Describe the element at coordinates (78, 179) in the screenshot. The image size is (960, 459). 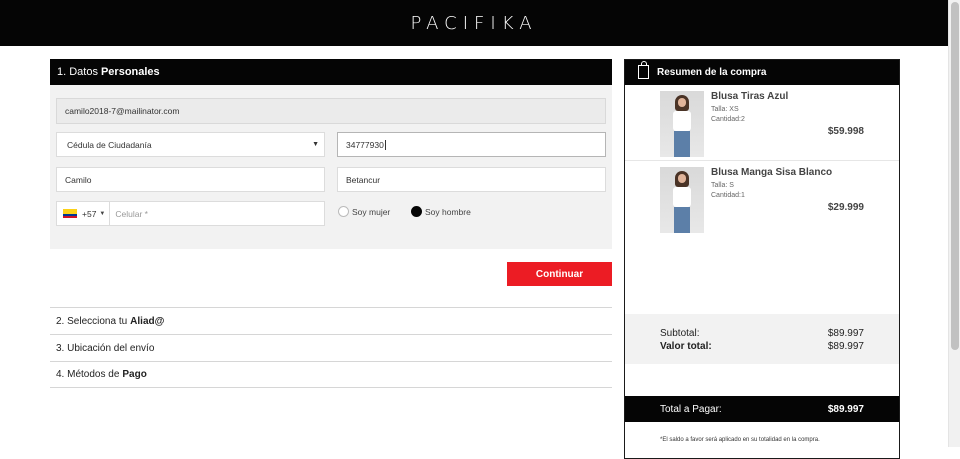
I see `first-name-value: Camilo` at that location.